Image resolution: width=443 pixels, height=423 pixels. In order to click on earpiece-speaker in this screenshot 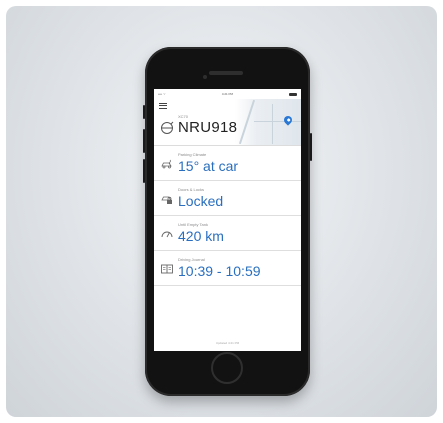, I will do `click(226, 73)`.